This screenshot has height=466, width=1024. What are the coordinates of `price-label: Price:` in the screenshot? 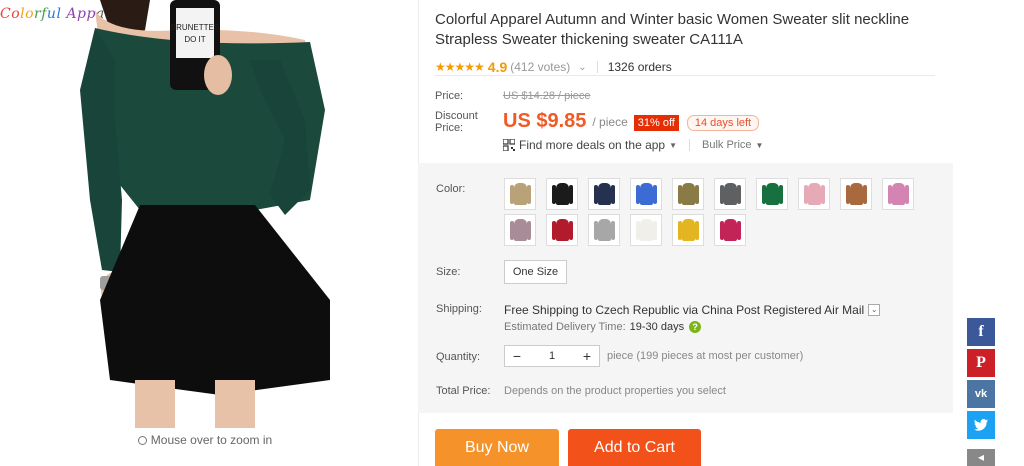 It's located at (449, 96).